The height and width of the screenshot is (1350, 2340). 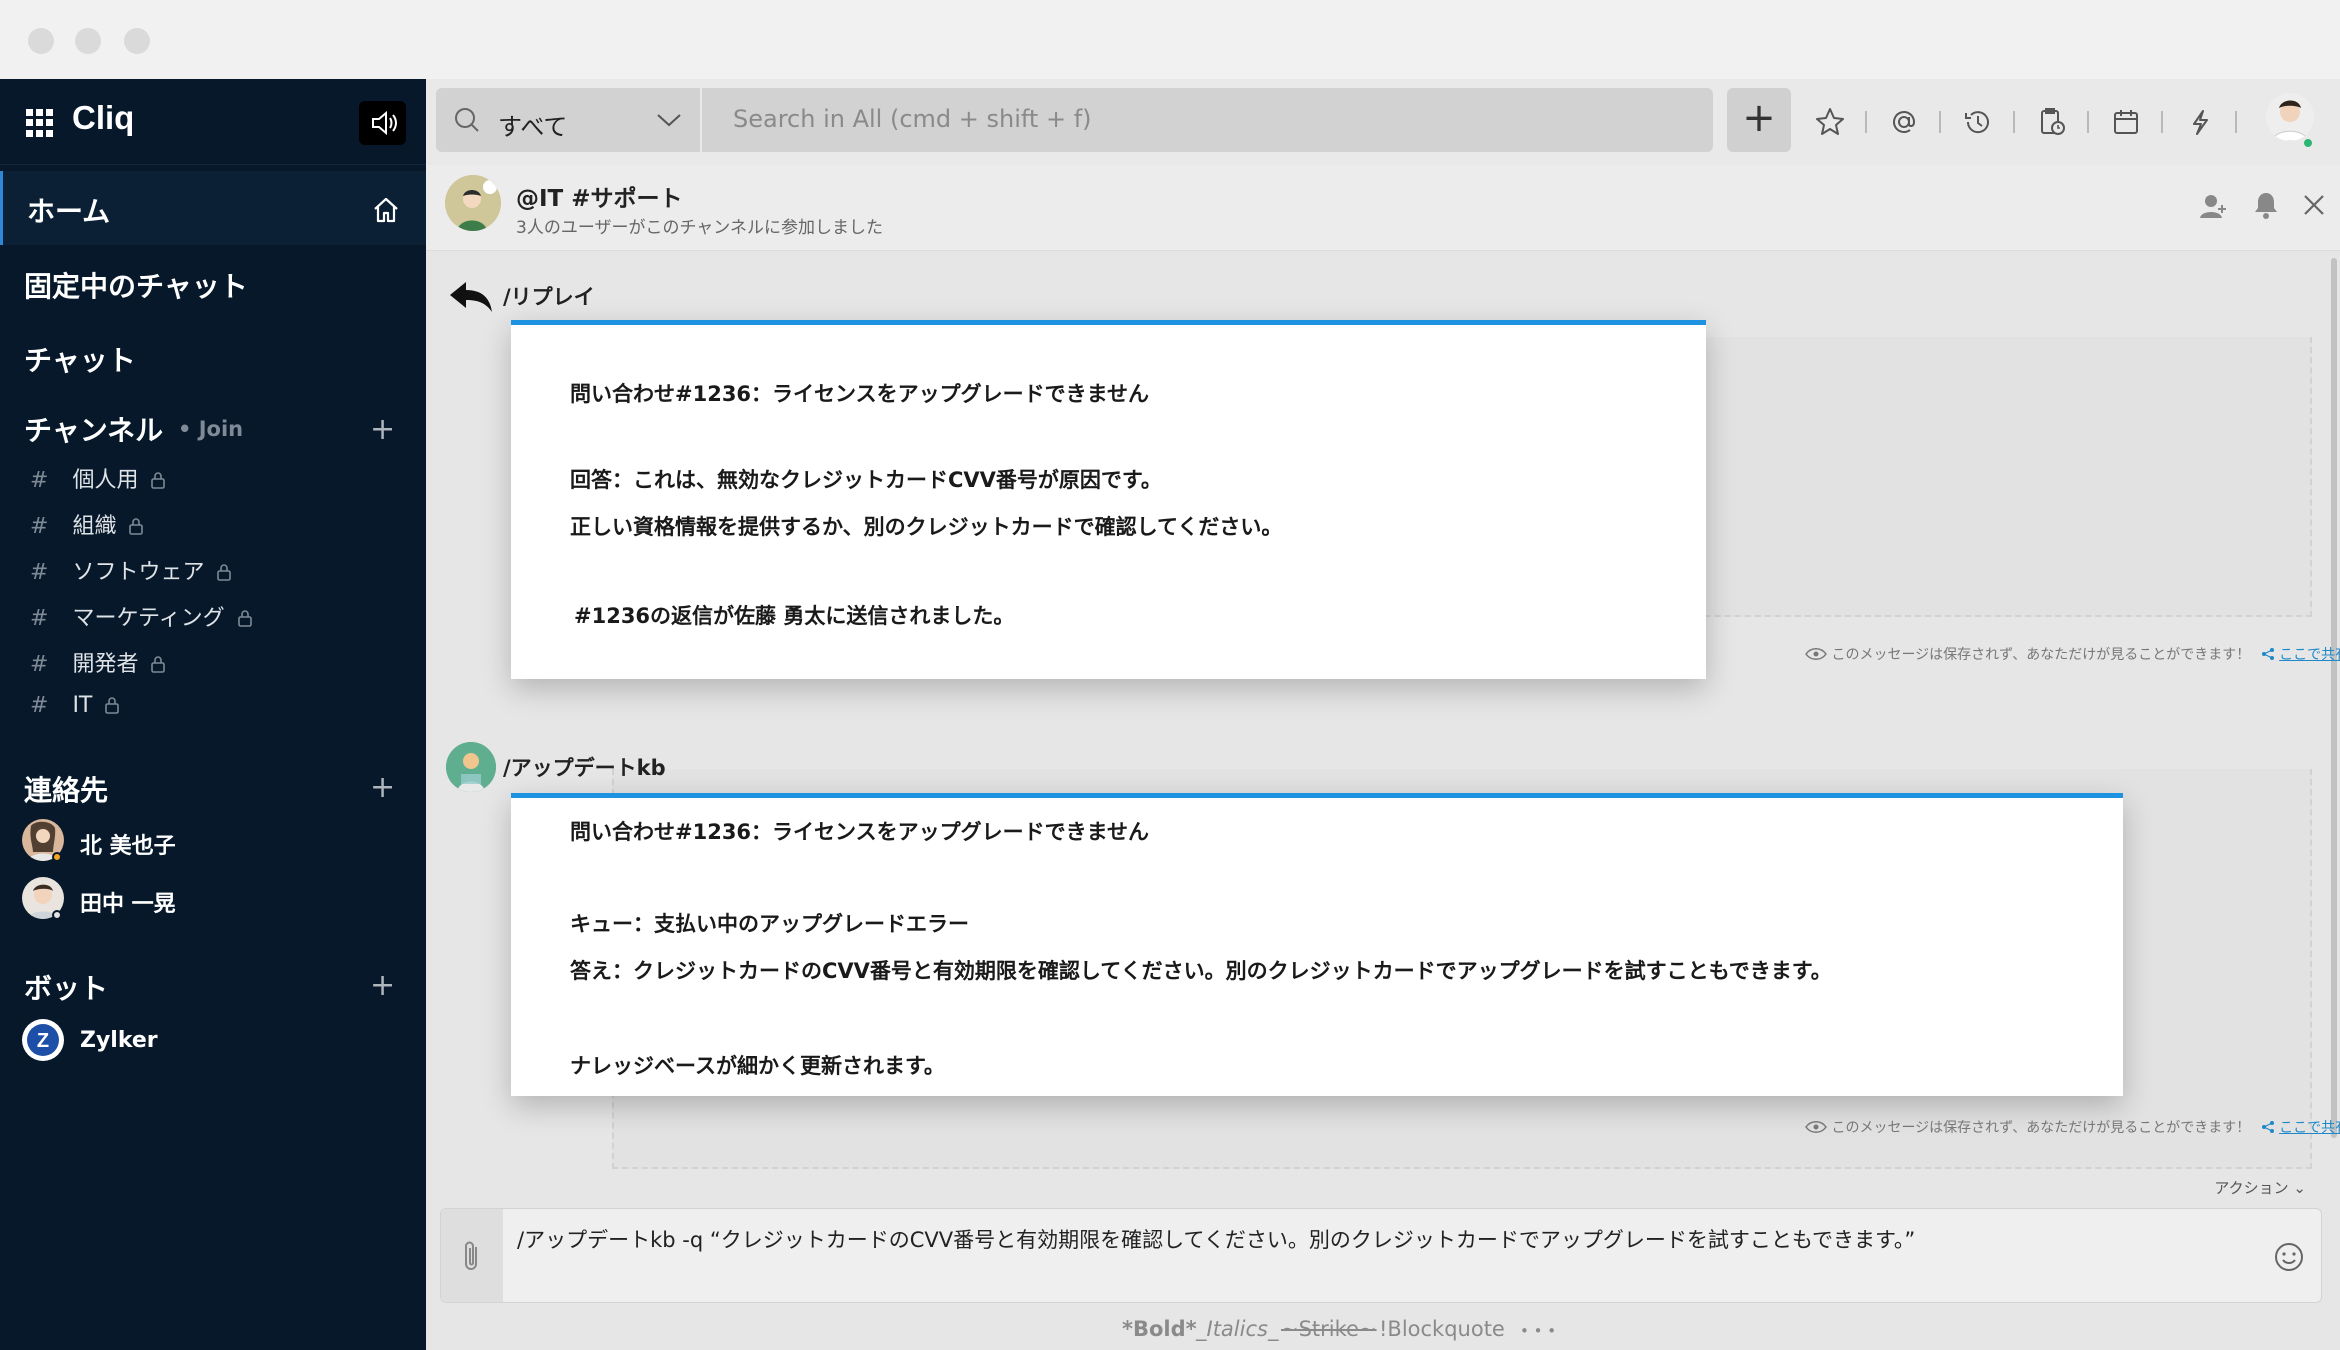 What do you see at coordinates (386, 210) in the screenshot?
I see `home-icon` at bounding box center [386, 210].